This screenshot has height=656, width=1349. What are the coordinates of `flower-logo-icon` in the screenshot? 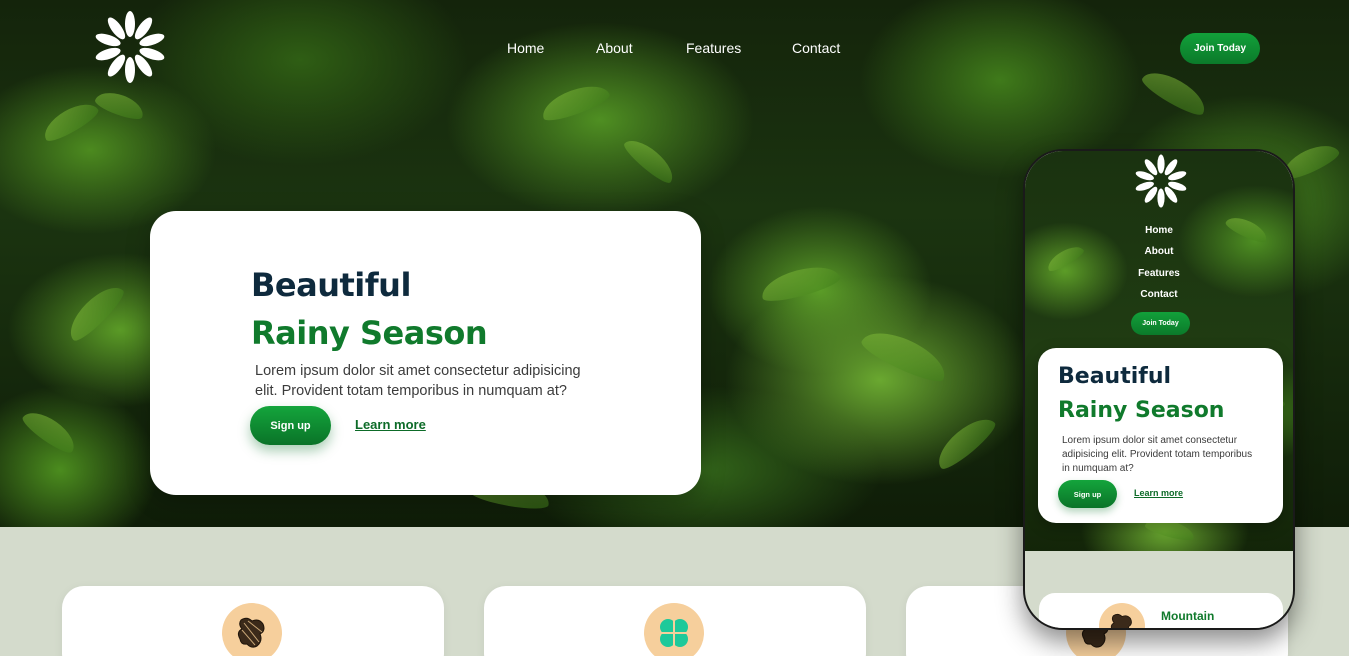 It's located at (1161, 181).